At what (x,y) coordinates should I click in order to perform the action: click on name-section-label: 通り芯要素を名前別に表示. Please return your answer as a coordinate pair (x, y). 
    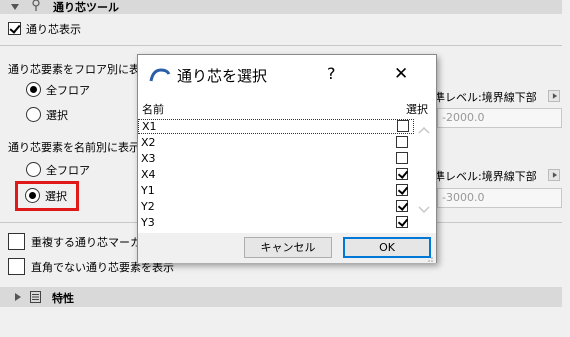
    Looking at the image, I should click on (74, 147).